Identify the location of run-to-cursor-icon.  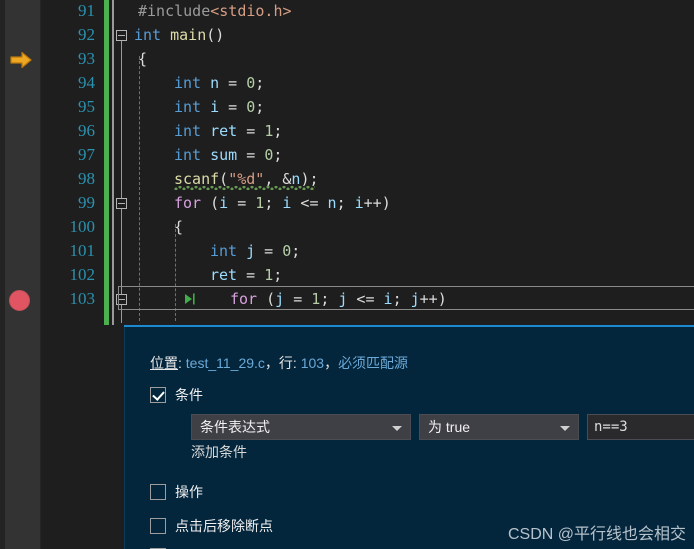
(190, 299).